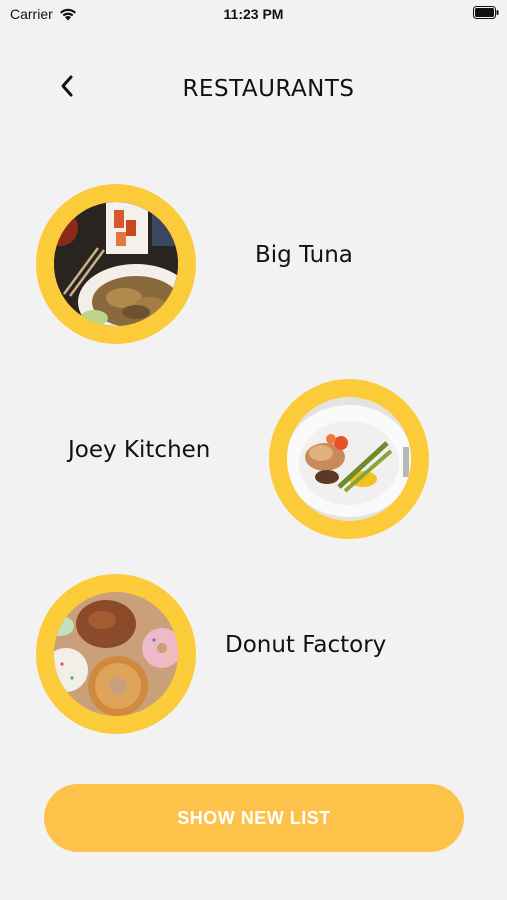 This screenshot has width=507, height=900. I want to click on page-title: RESTAURANTS, so click(268, 89).